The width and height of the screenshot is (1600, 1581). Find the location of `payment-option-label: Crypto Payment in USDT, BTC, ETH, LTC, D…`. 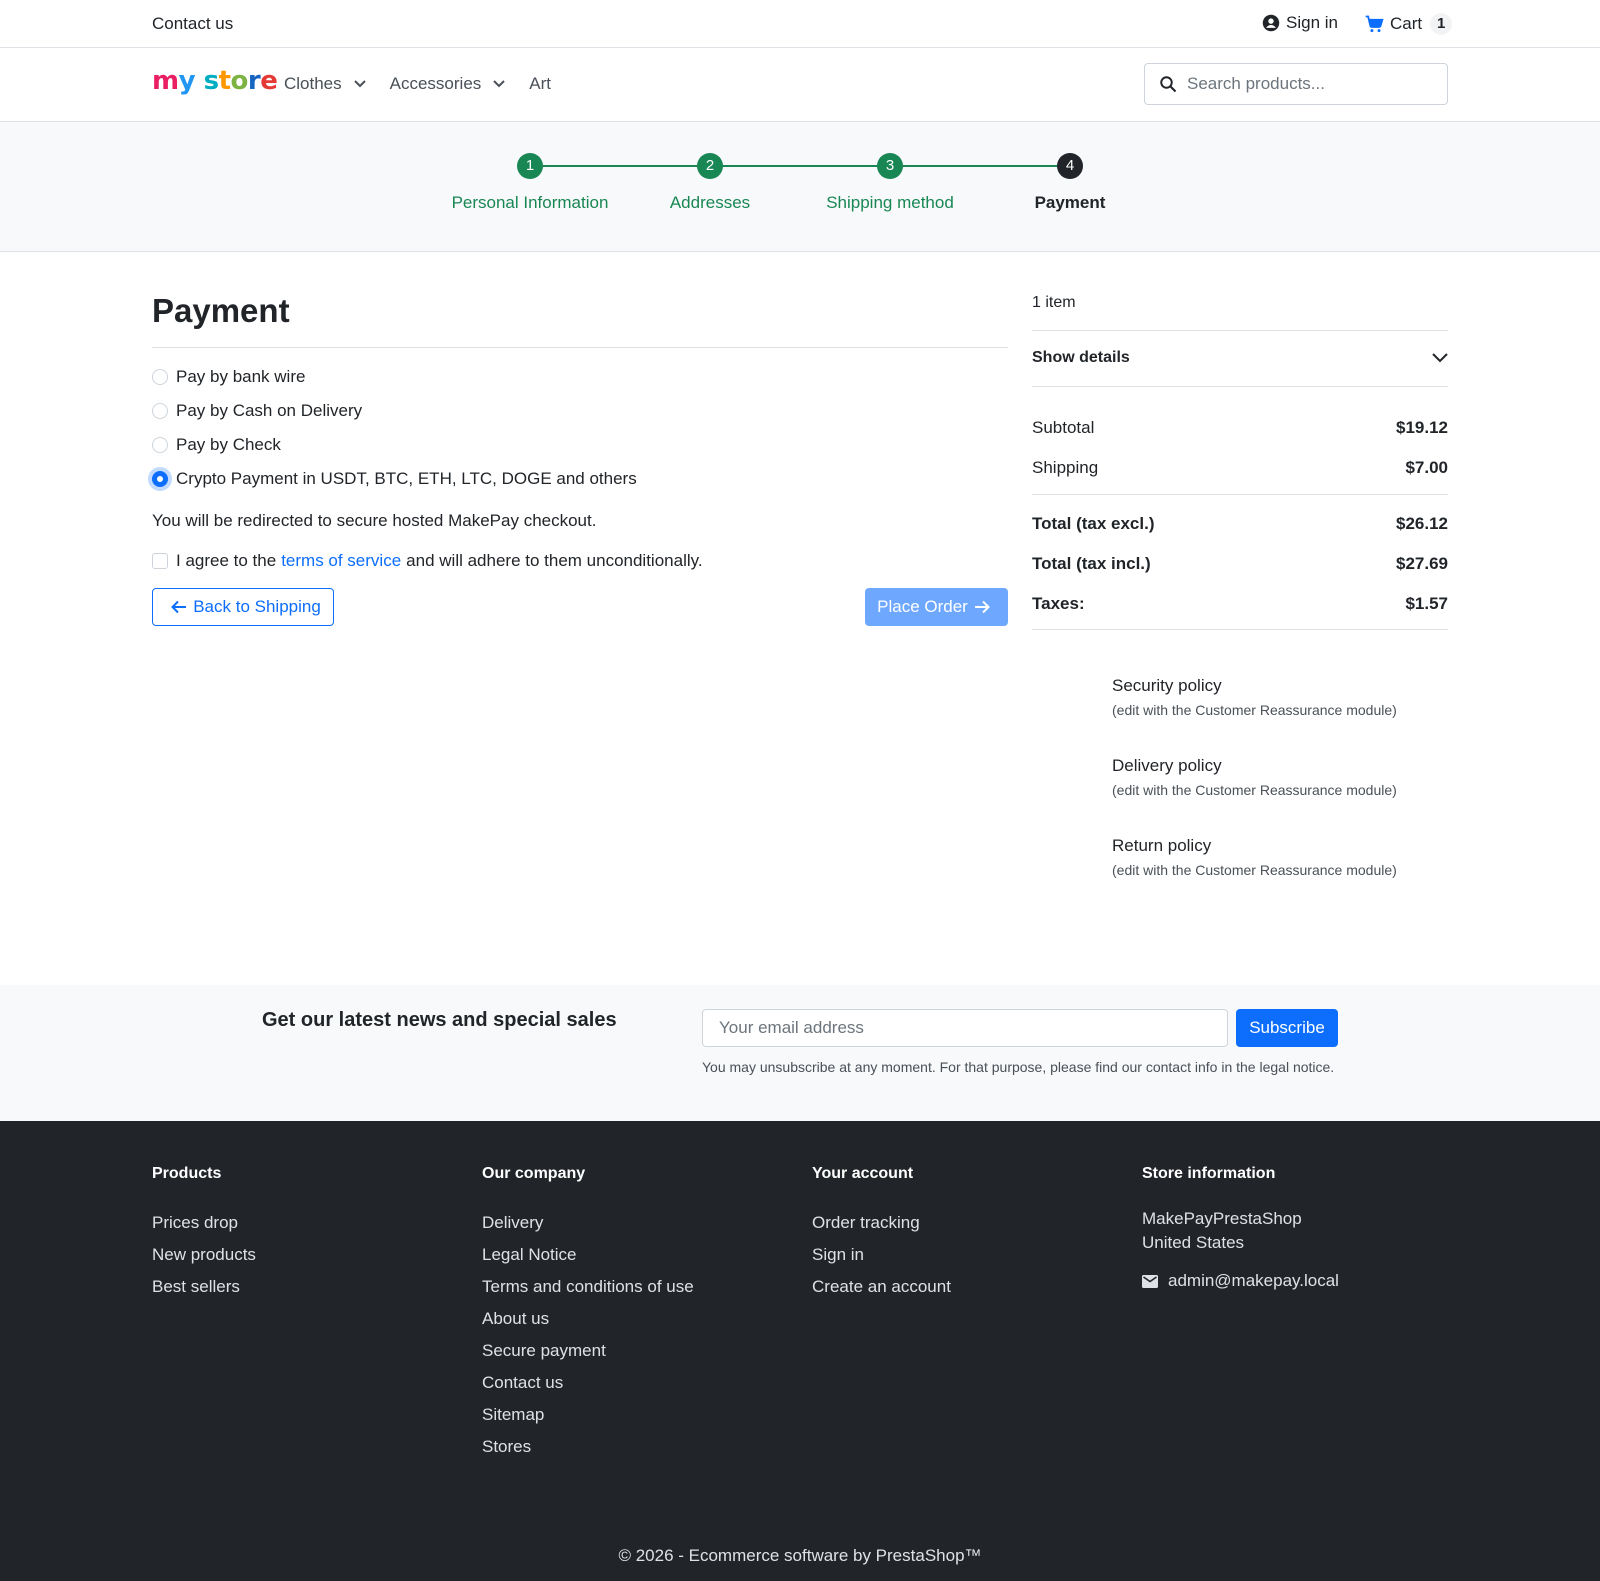

payment-option-label: Crypto Payment in USDT, BTC, ETH, LTC, D… is located at coordinates (406, 478).